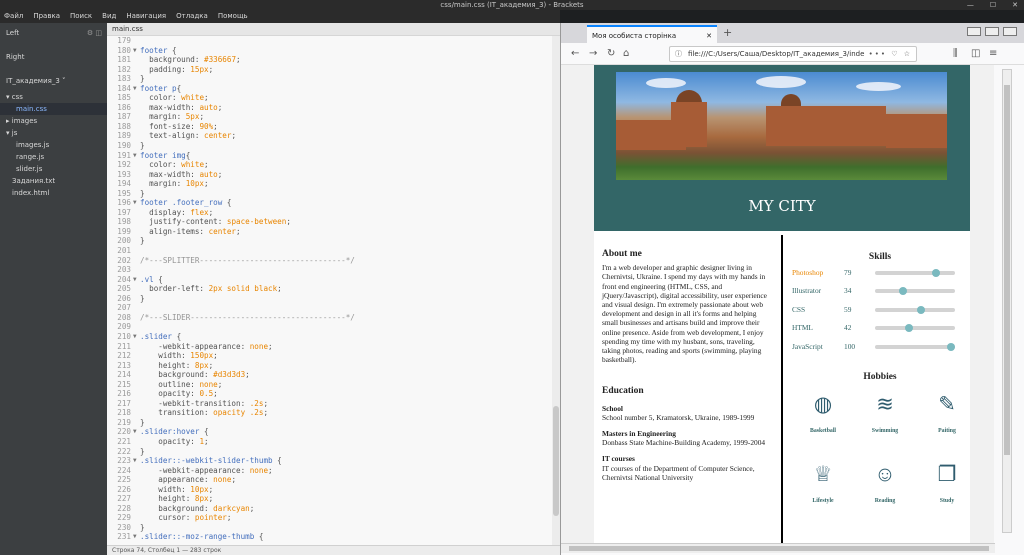  Describe the element at coordinates (53, 57) in the screenshot. I see `working-files-right: Right` at that location.